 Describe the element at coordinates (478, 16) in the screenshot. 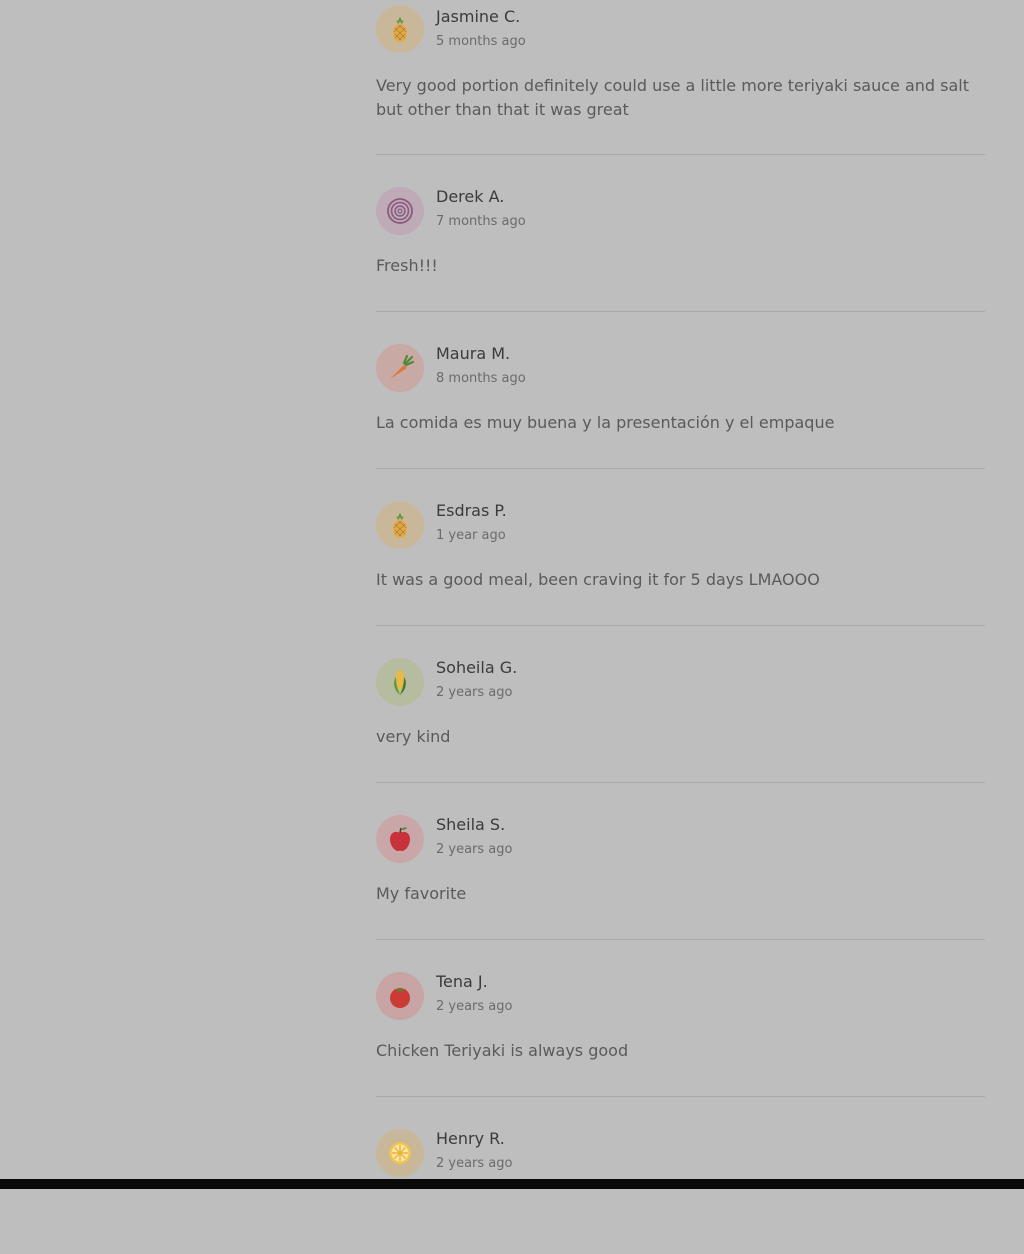

I see `reviewer-name: Jasmine C.` at that location.